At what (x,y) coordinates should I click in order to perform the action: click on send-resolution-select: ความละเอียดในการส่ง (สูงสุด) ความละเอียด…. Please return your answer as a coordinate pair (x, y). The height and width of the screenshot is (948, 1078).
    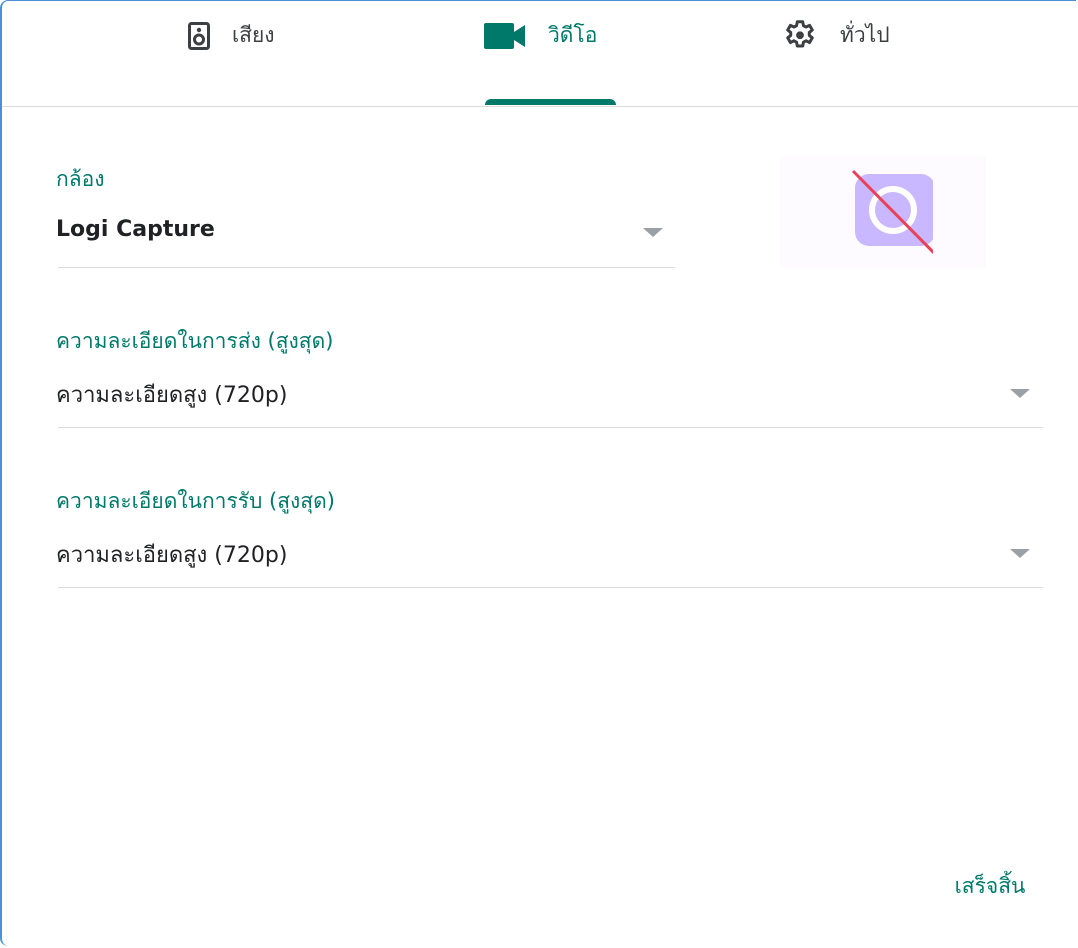
    Looking at the image, I should click on (549, 370).